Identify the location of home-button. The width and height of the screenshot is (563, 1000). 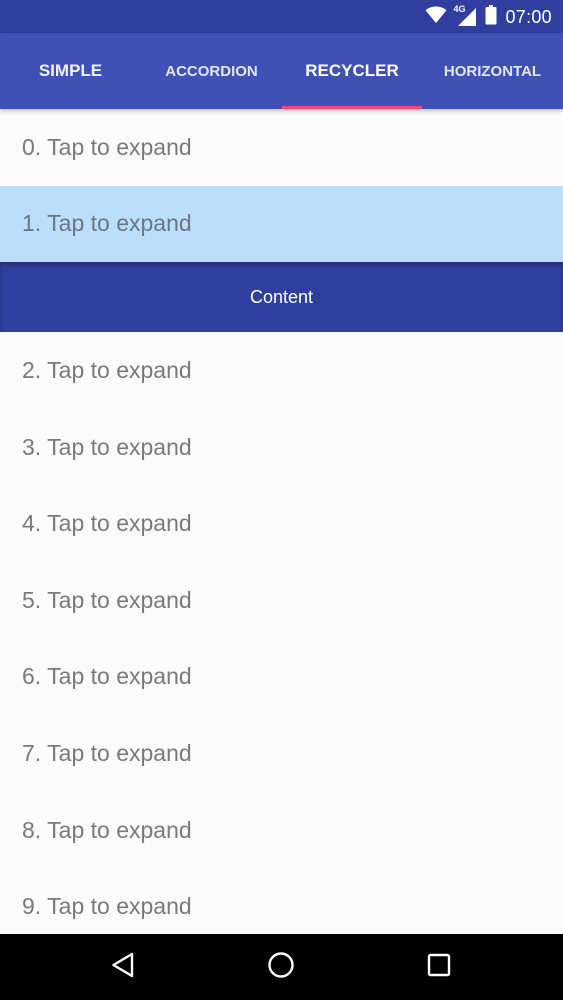
(281, 967).